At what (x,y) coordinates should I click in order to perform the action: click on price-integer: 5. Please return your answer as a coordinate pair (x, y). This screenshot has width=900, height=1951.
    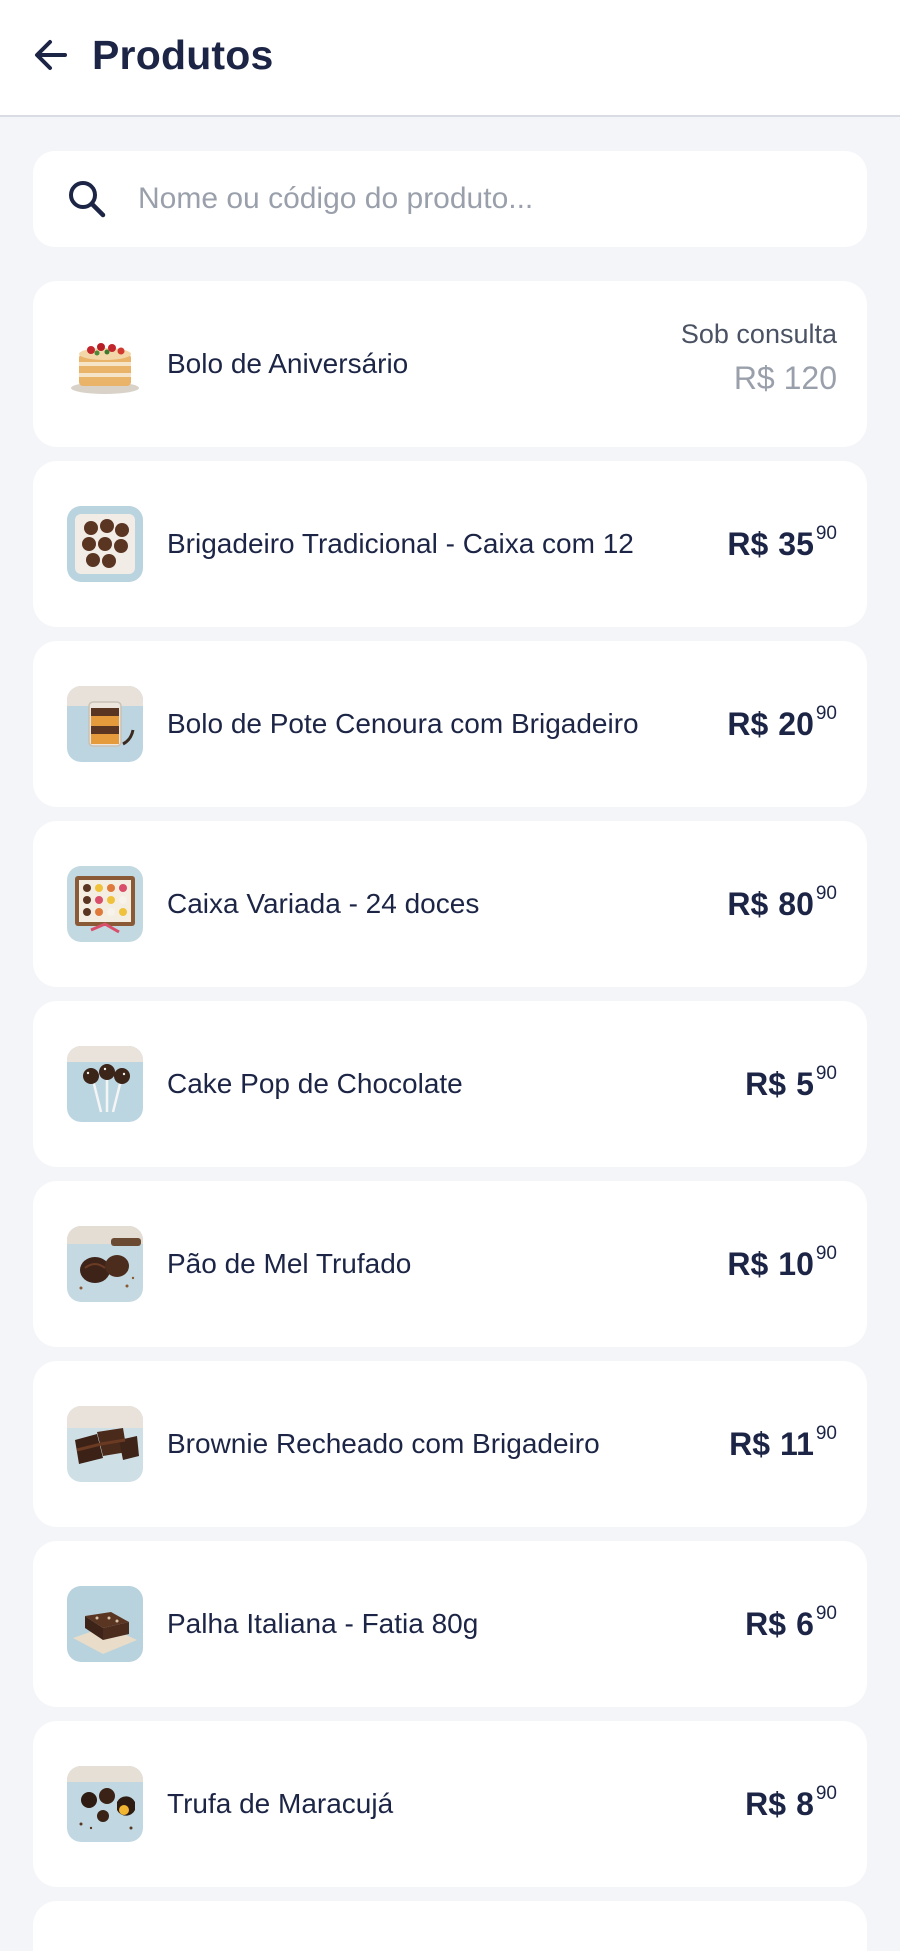
    Looking at the image, I should click on (805, 1083).